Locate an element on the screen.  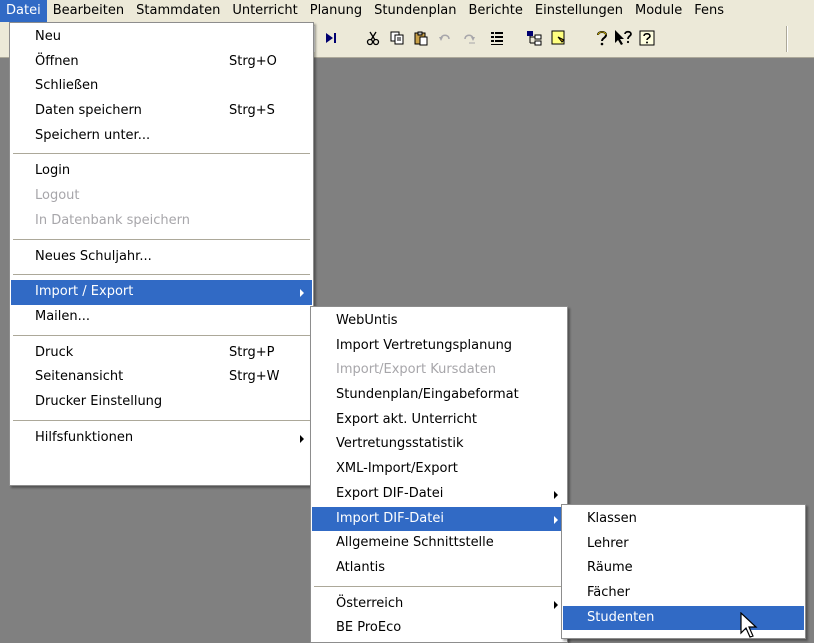
list-icon is located at coordinates (497, 38).